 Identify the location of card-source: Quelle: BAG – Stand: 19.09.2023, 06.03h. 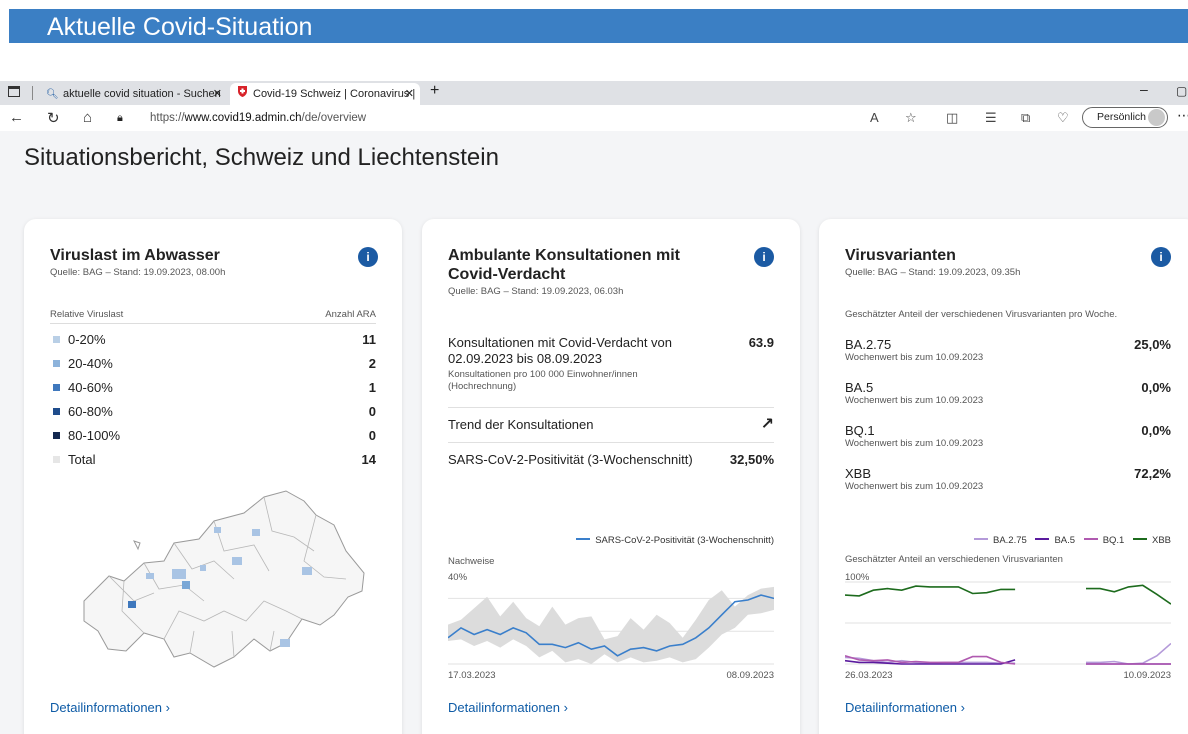
(536, 291).